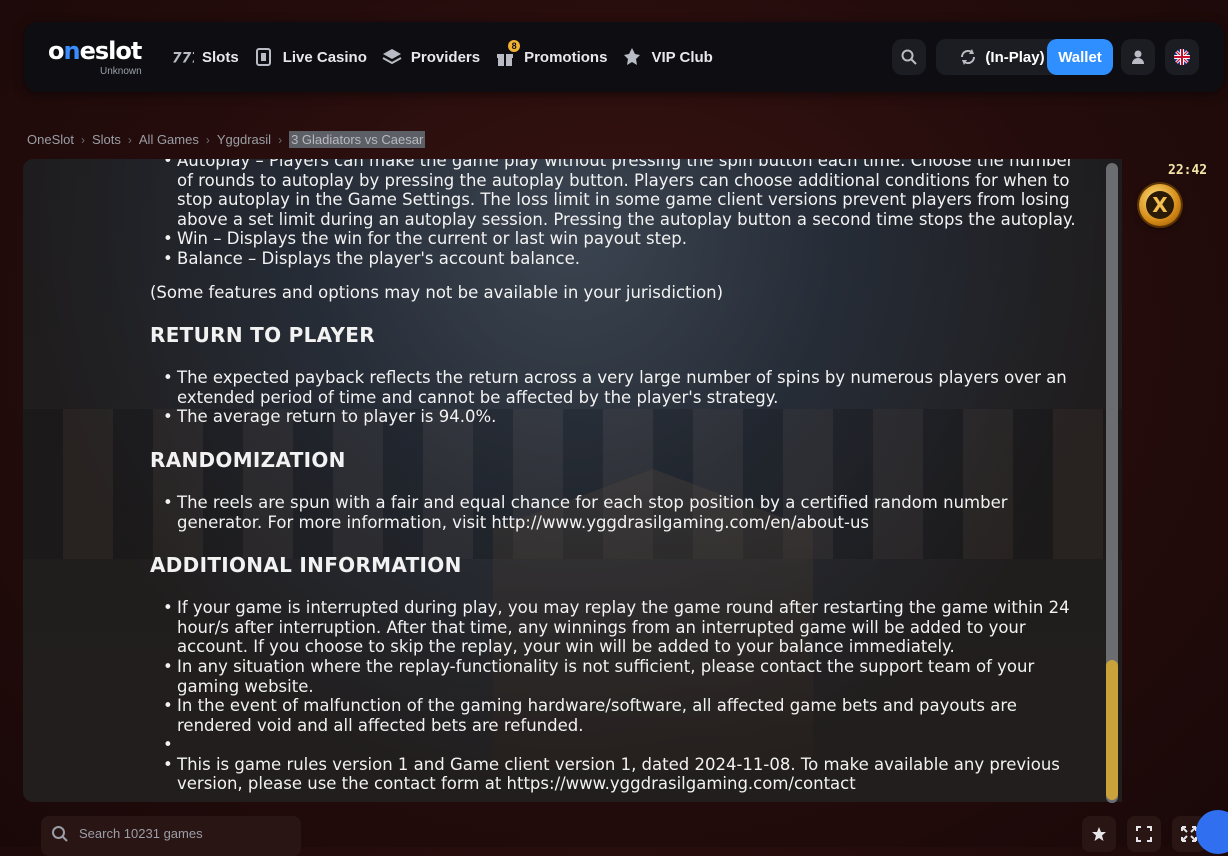  Describe the element at coordinates (392, 57) in the screenshot. I see `layers-icon` at that location.